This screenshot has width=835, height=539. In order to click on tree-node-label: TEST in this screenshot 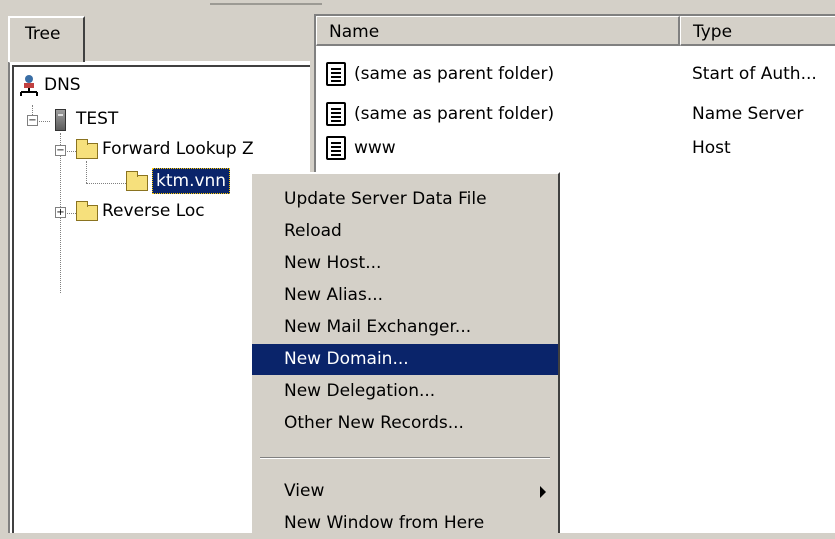, I will do `click(97, 119)`.